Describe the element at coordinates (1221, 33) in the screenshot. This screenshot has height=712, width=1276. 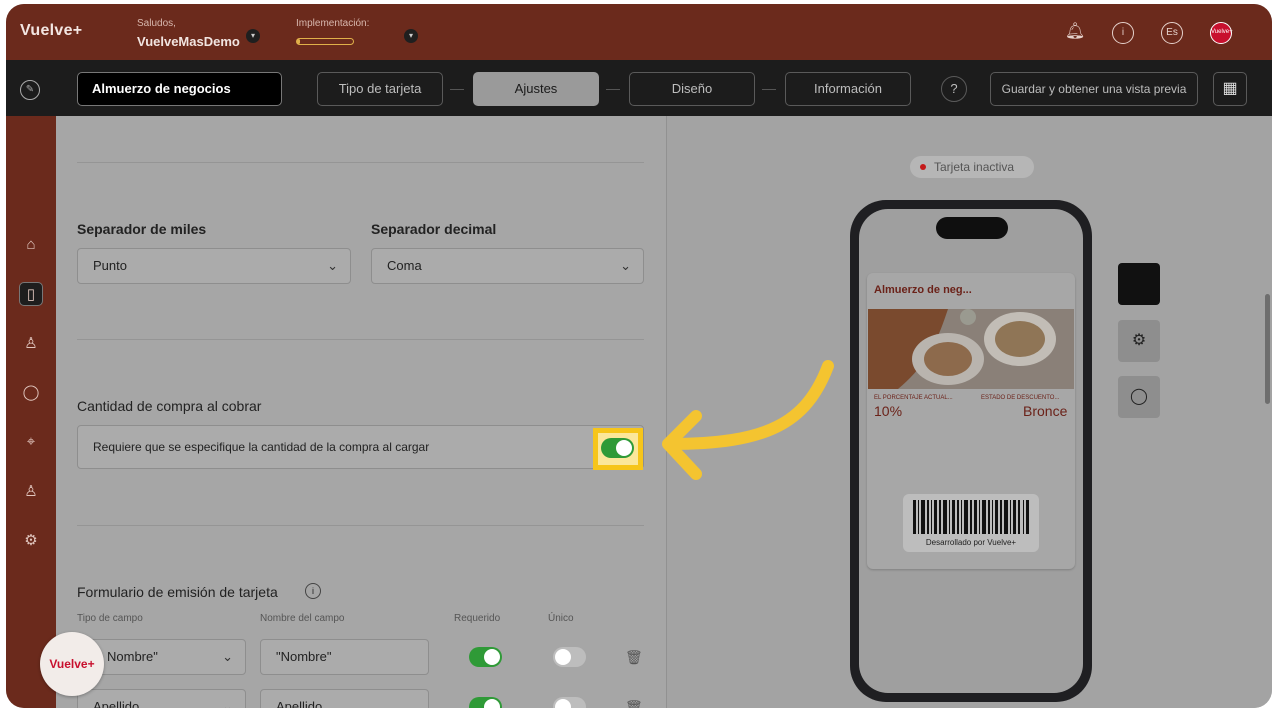
I see `avatar: Vuelve+` at that location.